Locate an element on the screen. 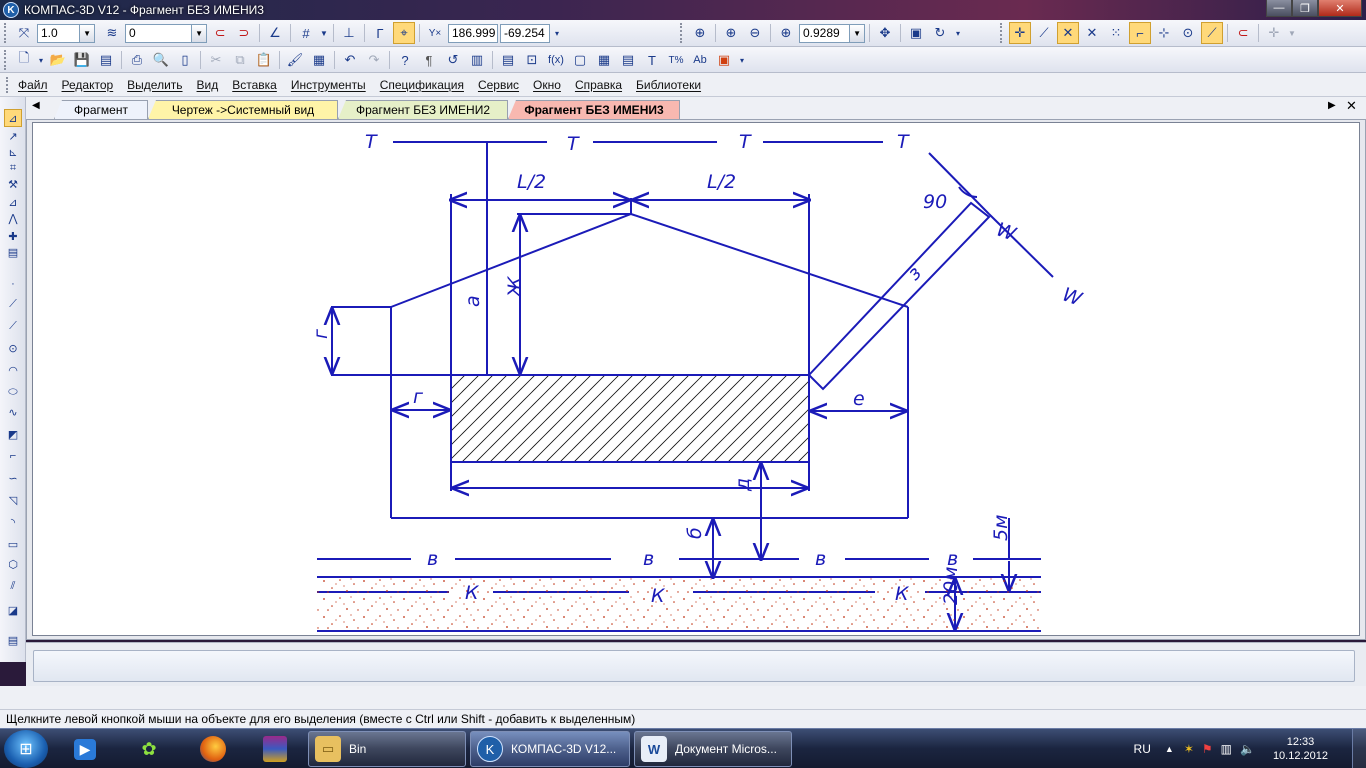  tab-drawing-system-view: Чертеж ->Системный вид is located at coordinates (243, 109).